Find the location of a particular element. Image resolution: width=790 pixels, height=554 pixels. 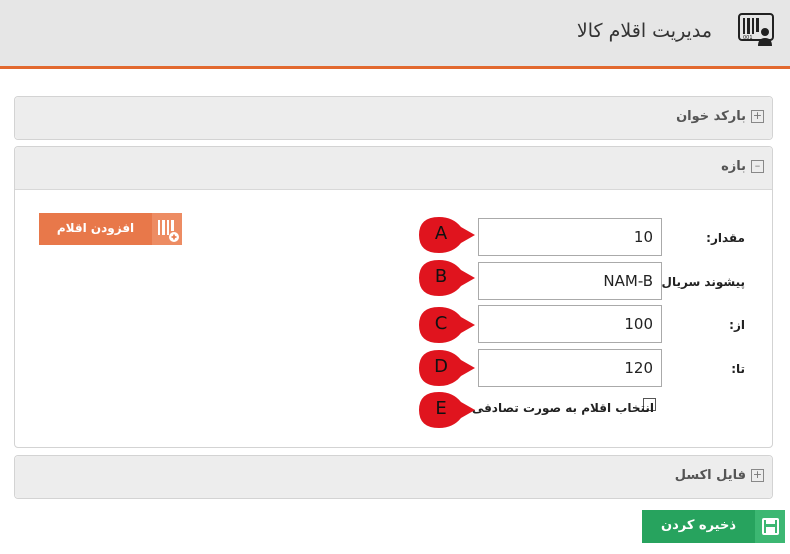

callout-letter: C is located at coordinates (441, 323).